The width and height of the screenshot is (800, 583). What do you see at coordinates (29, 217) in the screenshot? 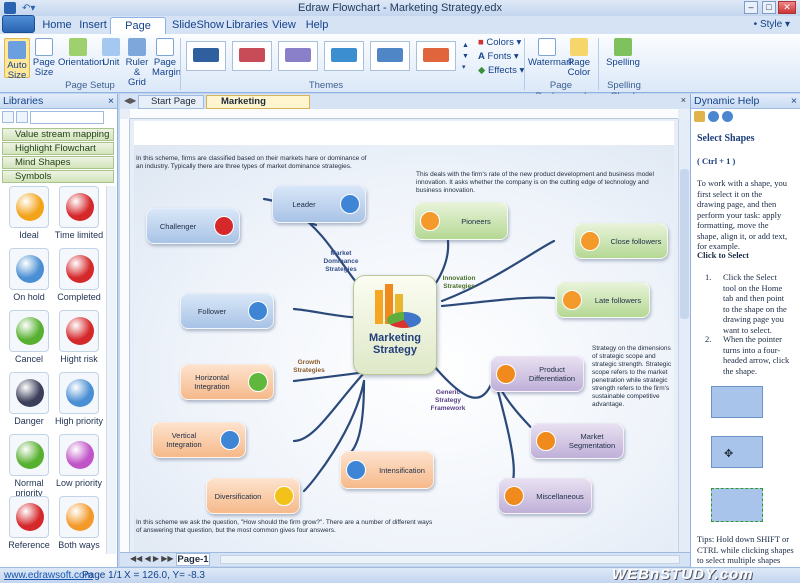
I see `symbol-item: Ideal` at bounding box center [29, 217].